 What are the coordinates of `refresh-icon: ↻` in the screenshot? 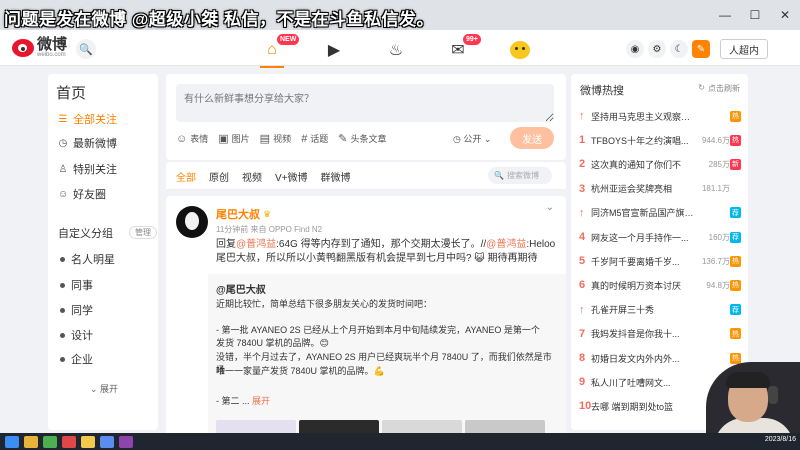 It's located at (701, 87).